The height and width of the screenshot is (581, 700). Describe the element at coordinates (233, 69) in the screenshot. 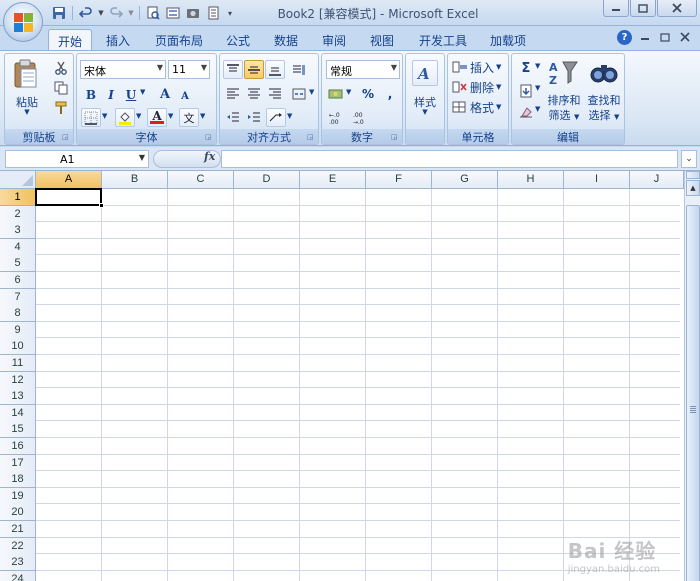

I see `align-top-icon` at that location.